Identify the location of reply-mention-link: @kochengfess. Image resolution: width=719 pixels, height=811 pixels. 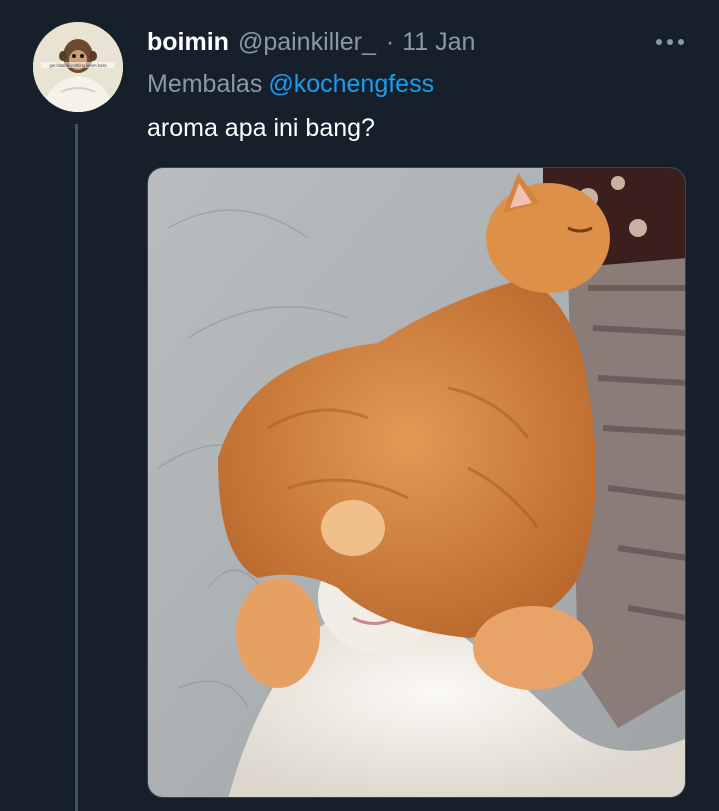
(351, 84).